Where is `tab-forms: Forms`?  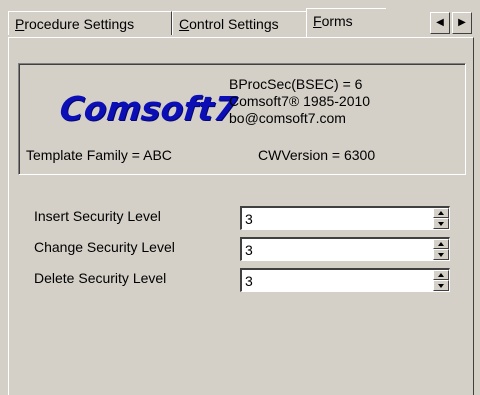
tab-forms: Forms is located at coordinates (346, 22).